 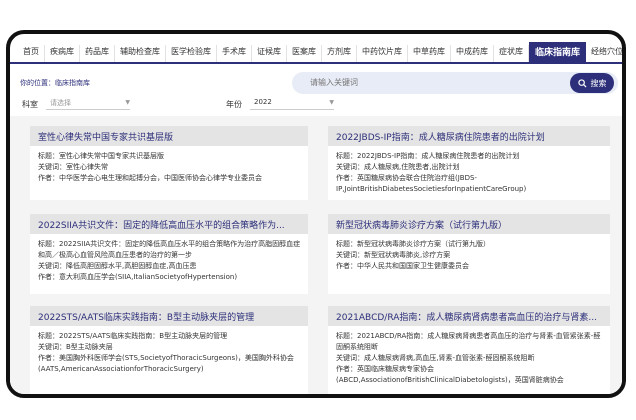 What do you see at coordinates (140, 53) in the screenshot?
I see `nav-item: 辅助检查库` at bounding box center [140, 53].